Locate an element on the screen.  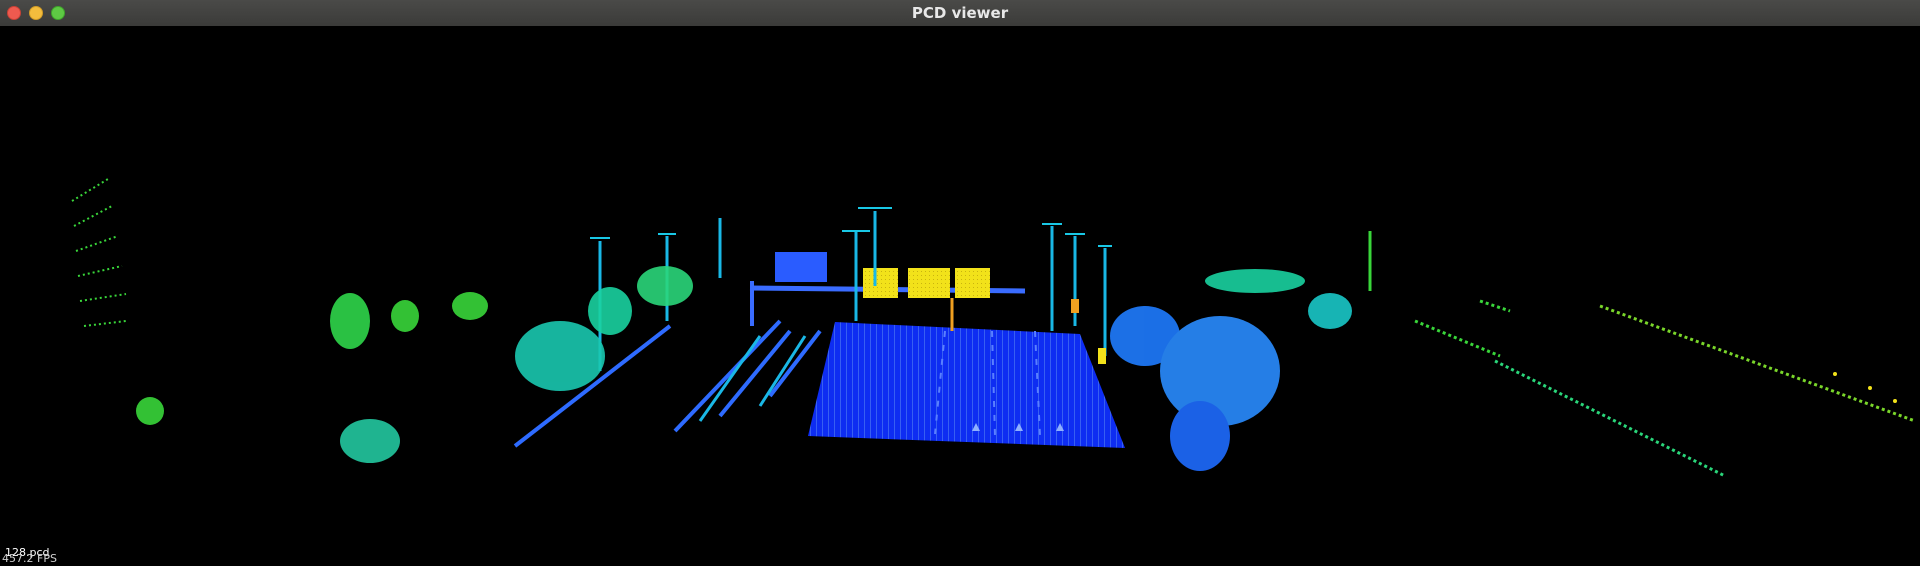
gantry-left-box is located at coordinates (801, 267).